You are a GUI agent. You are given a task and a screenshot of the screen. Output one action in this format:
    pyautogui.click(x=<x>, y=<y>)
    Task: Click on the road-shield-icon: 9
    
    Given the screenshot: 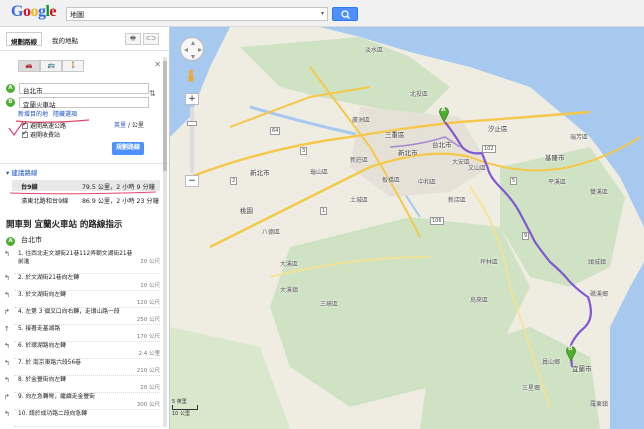 What is the action you would take?
    pyautogui.click(x=526, y=236)
    